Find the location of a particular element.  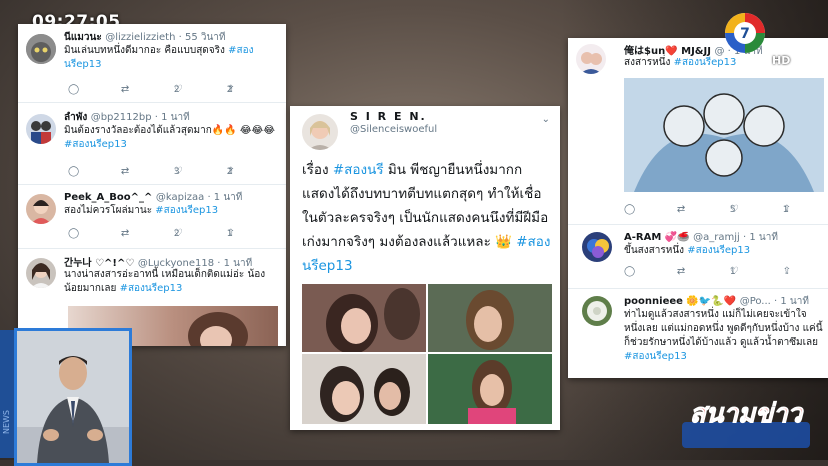

tweet-handle: @lizzielizzieth · 55 วินาที is located at coordinates (165, 37).